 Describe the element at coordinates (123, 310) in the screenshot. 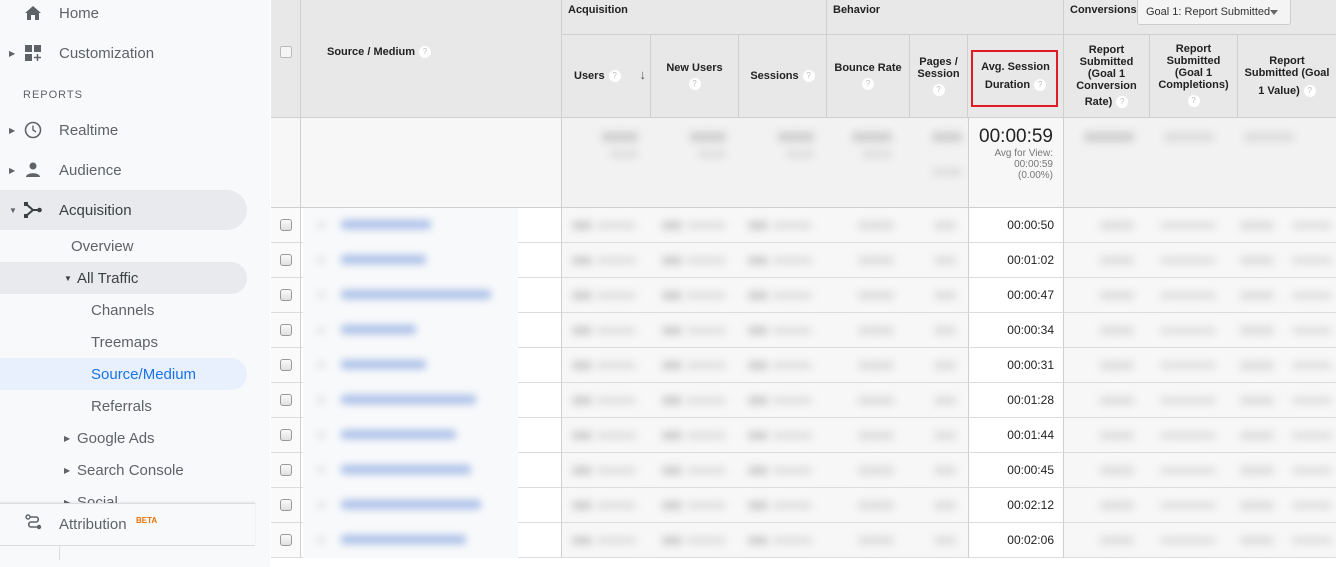

I see `sidebar-item-channels: Channels` at that location.